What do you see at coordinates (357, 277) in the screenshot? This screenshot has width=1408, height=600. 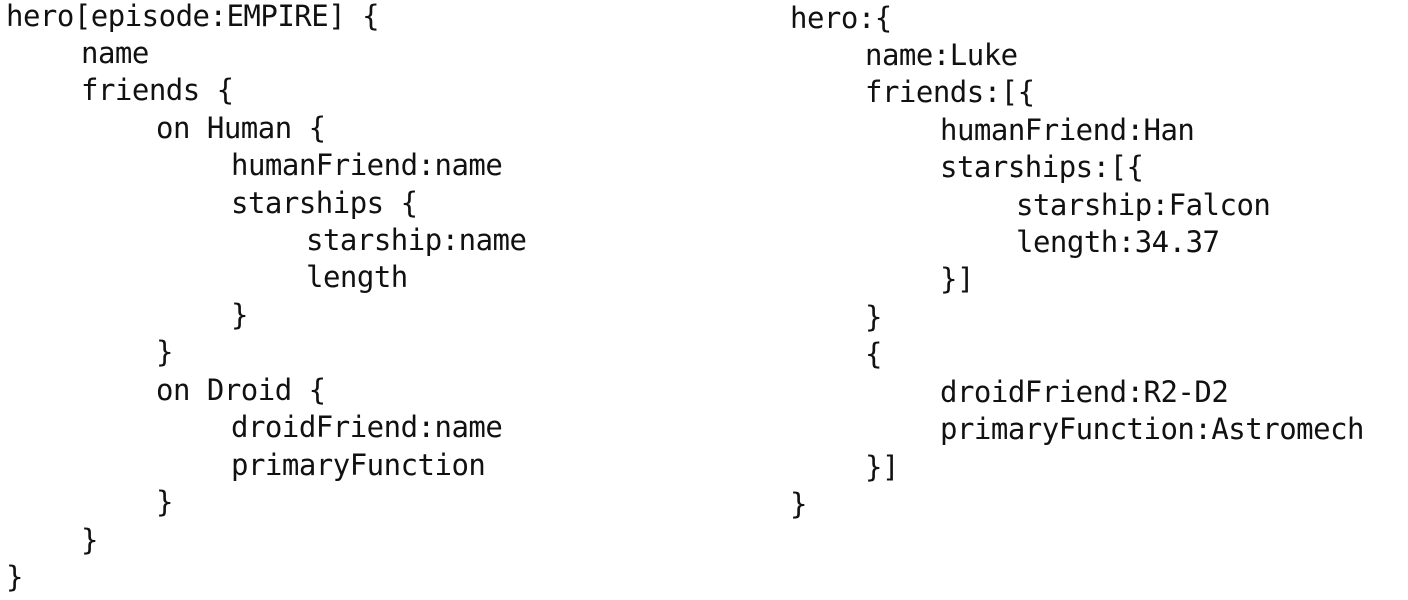 I see `query-line: length` at bounding box center [357, 277].